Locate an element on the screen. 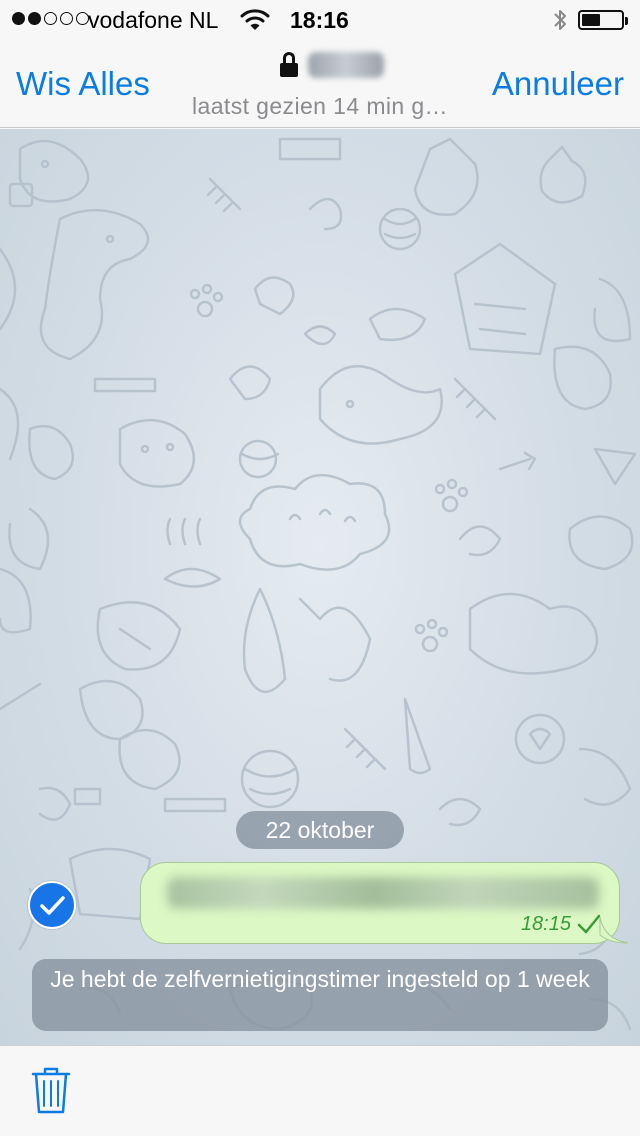 The width and height of the screenshot is (640, 1136). date-separator: 22 oktober is located at coordinates (320, 830).